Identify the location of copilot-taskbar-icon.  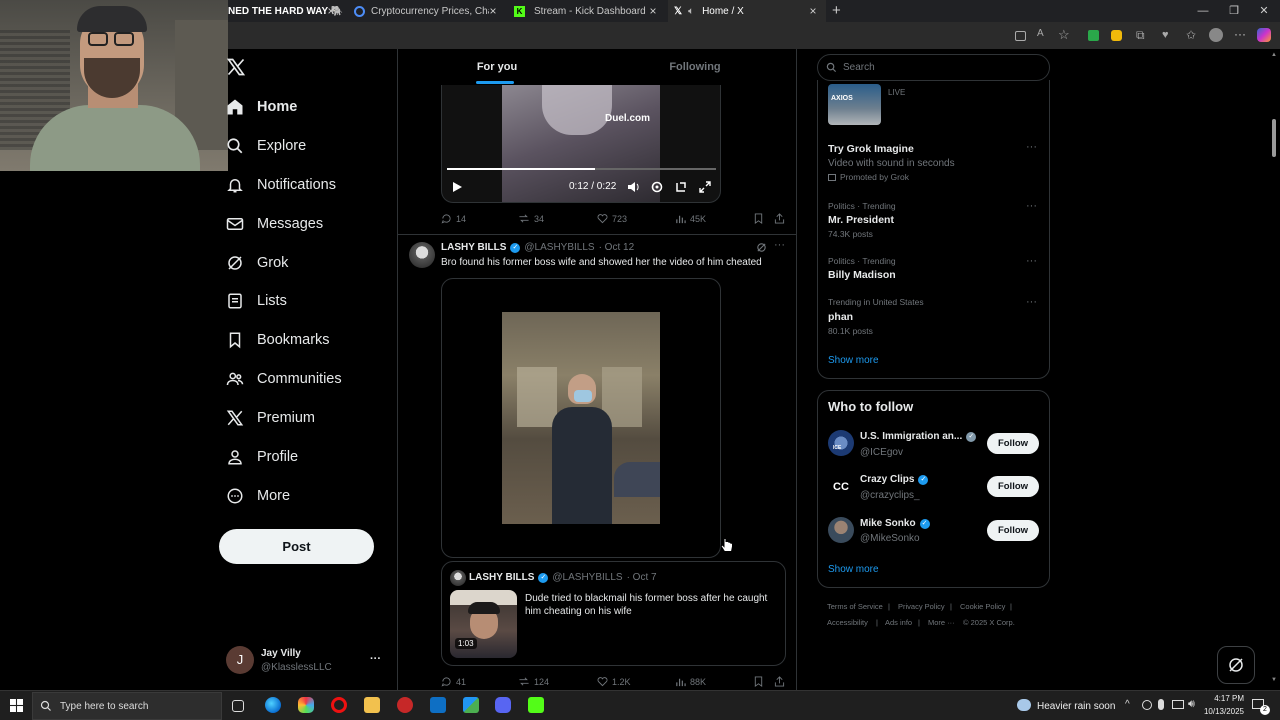
(306, 705).